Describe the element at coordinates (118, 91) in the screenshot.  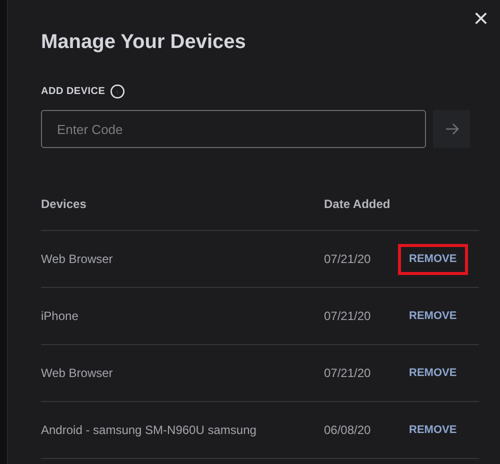
I see `info-icon` at that location.